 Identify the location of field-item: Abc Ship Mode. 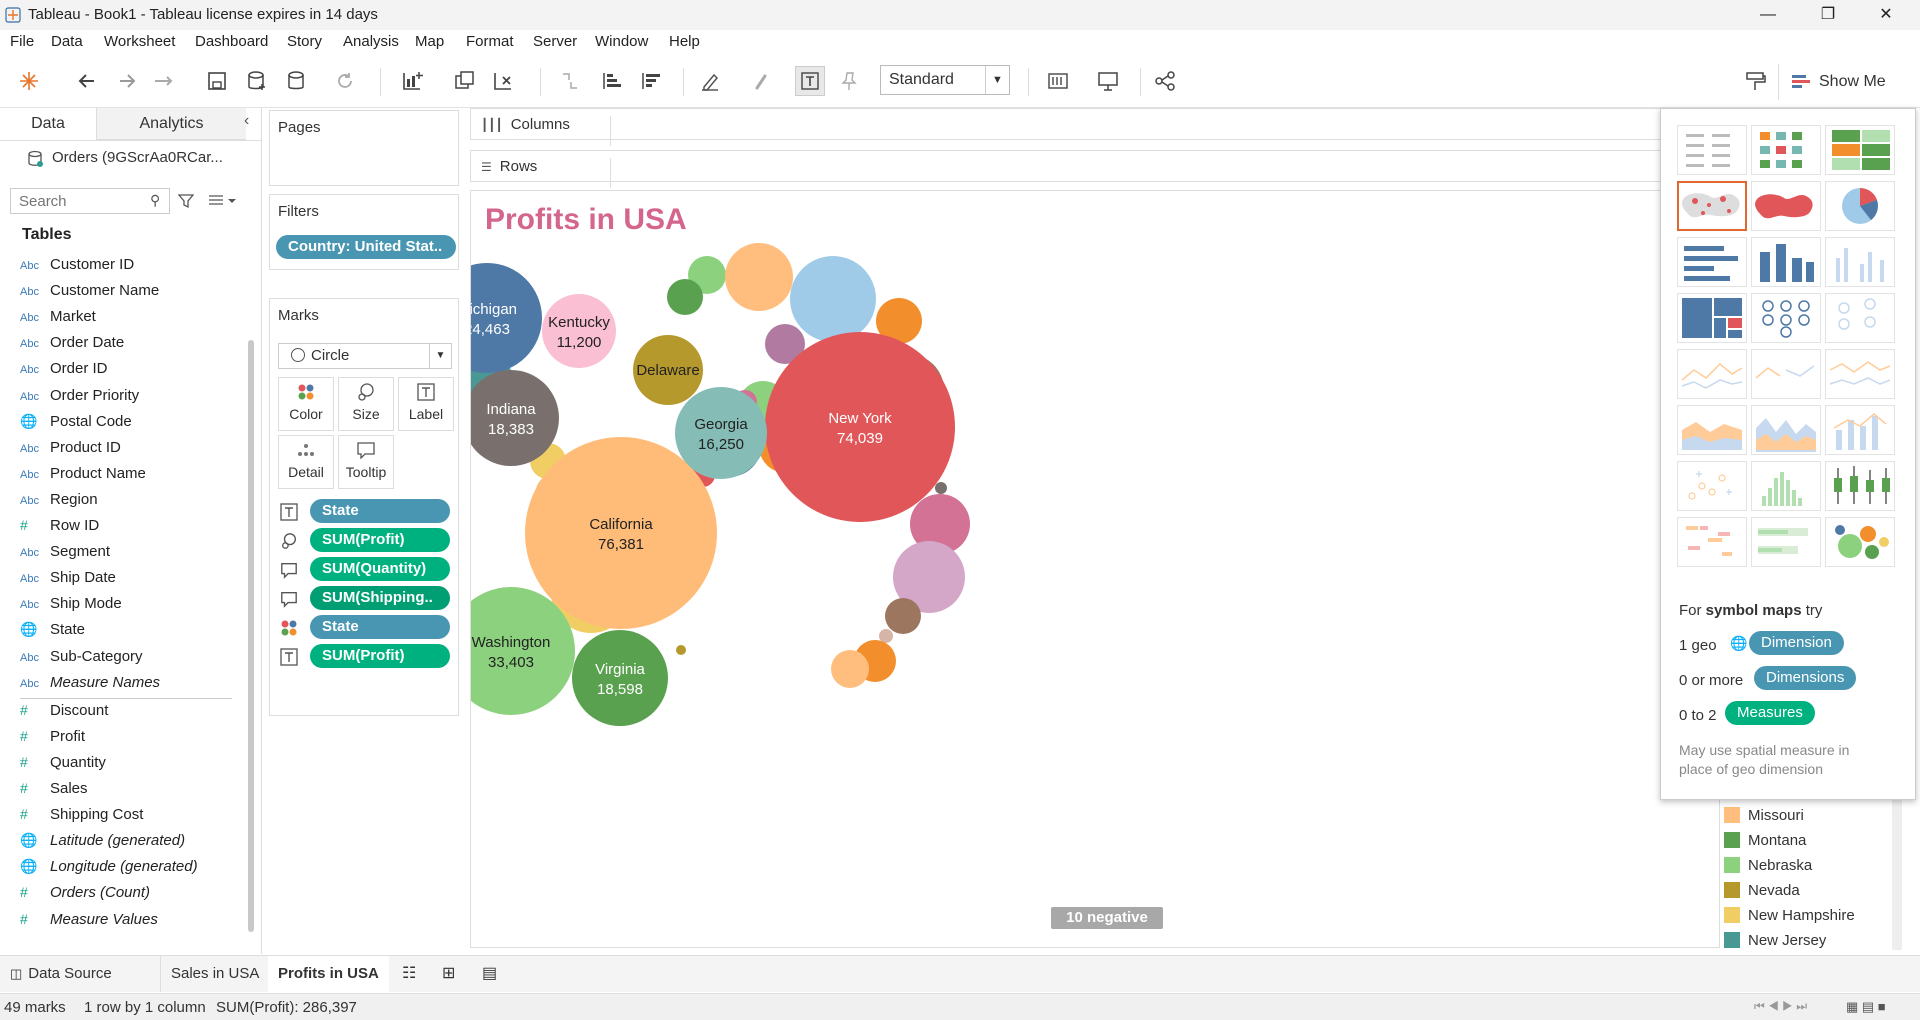
(71, 606).